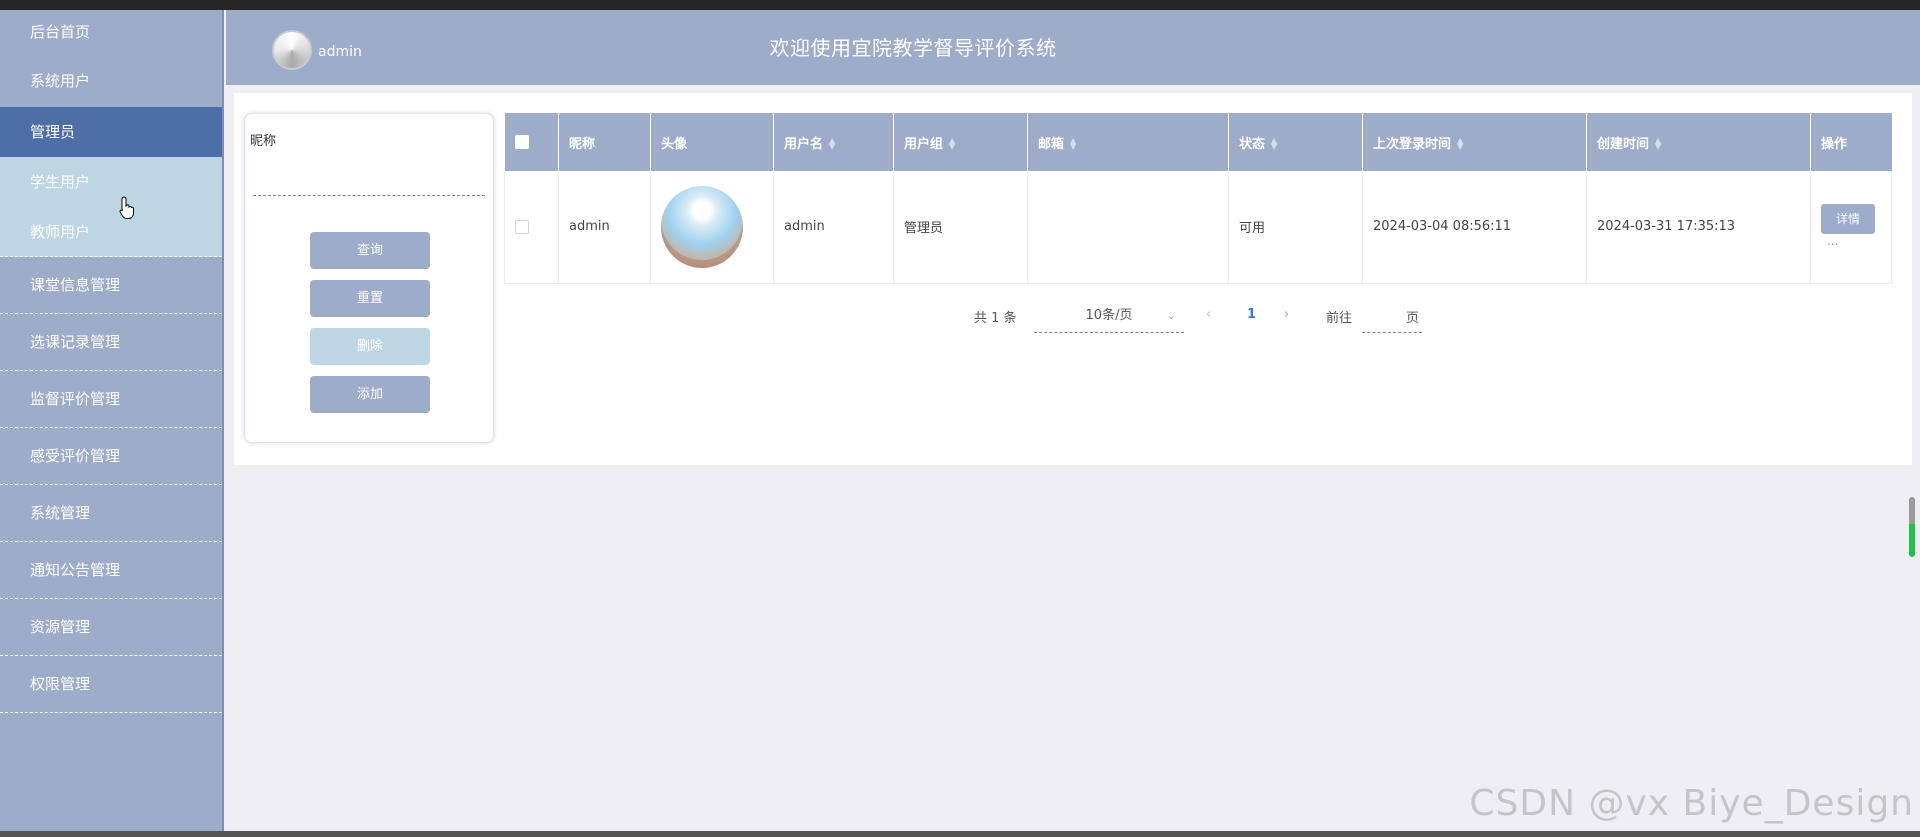  Describe the element at coordinates (833, 227) in the screenshot. I see `cell-username: admin` at that location.